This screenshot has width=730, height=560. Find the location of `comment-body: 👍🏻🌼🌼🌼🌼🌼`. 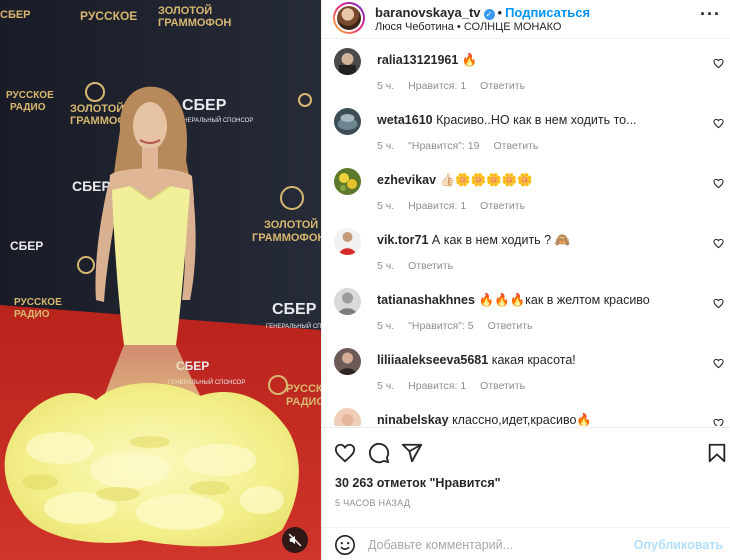

comment-body: 👍🏻🌼🌼🌼🌼🌼 is located at coordinates (486, 180).